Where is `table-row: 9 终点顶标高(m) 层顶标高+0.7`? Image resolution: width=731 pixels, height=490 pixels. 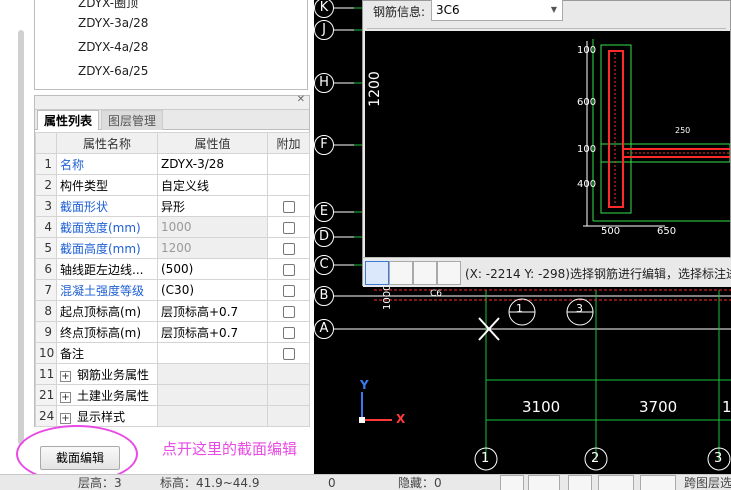
table-row: 9 终点顶标高(m) 层顶标高+0.7 is located at coordinates (172, 332).